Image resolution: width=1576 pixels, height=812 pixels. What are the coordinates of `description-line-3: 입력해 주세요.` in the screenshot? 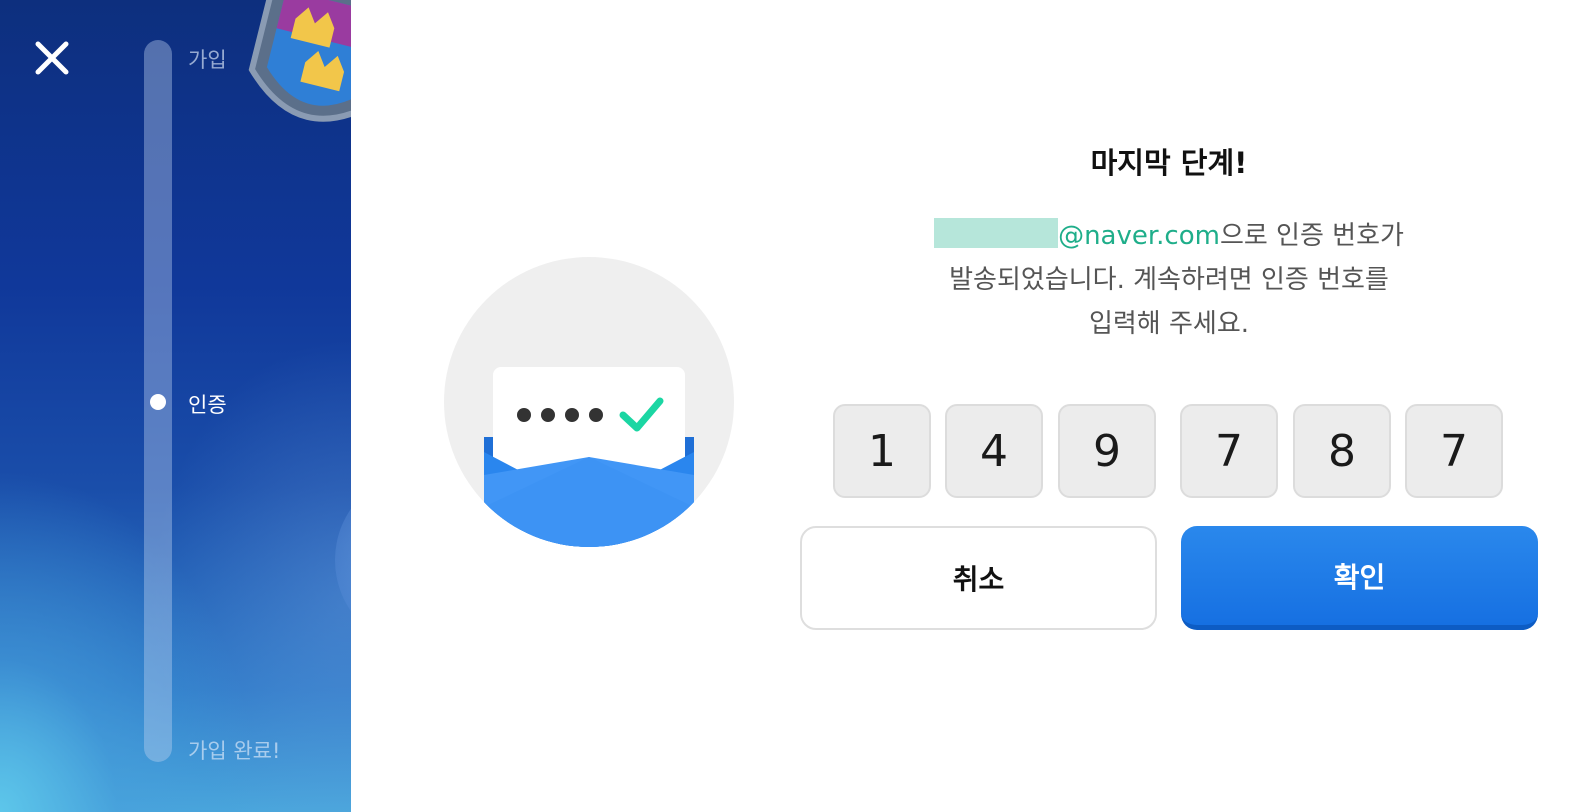 It's located at (1169, 324).